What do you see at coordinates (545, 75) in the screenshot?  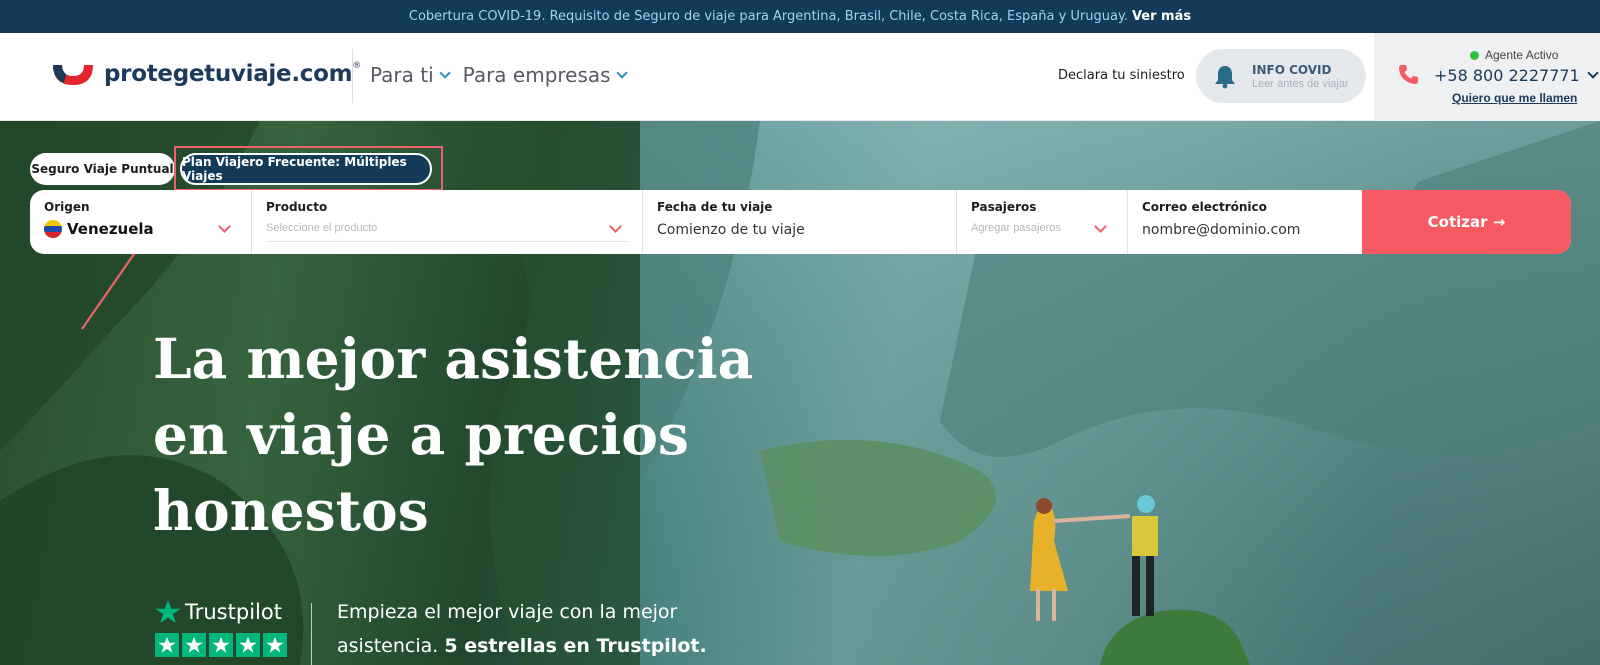 I see `nav-para-empresas: Para empresas` at bounding box center [545, 75].